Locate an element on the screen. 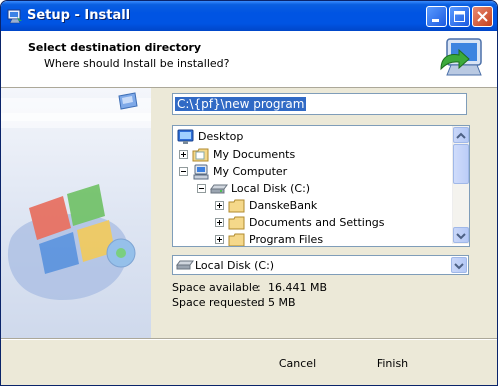 Image resolution: width=498 pixels, height=386 pixels. title-bar: Setup - Install is located at coordinates (249, 16).